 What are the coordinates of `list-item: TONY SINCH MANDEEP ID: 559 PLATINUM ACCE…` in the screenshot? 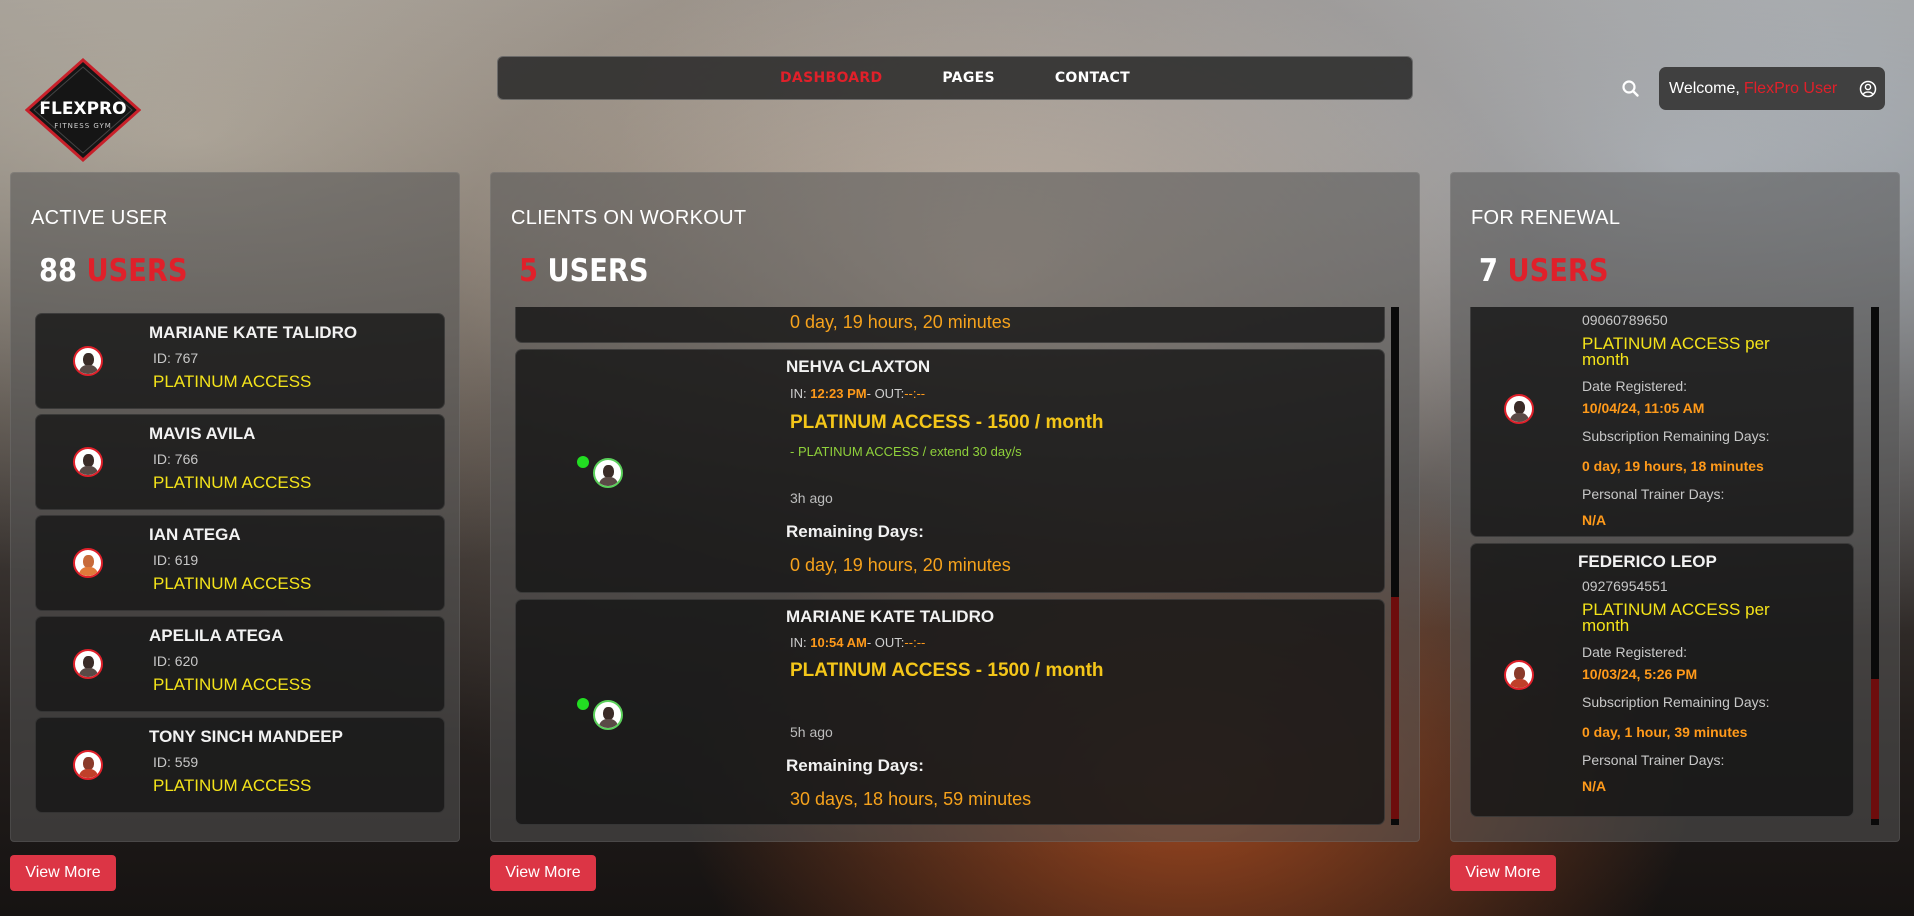 It's located at (240, 765).